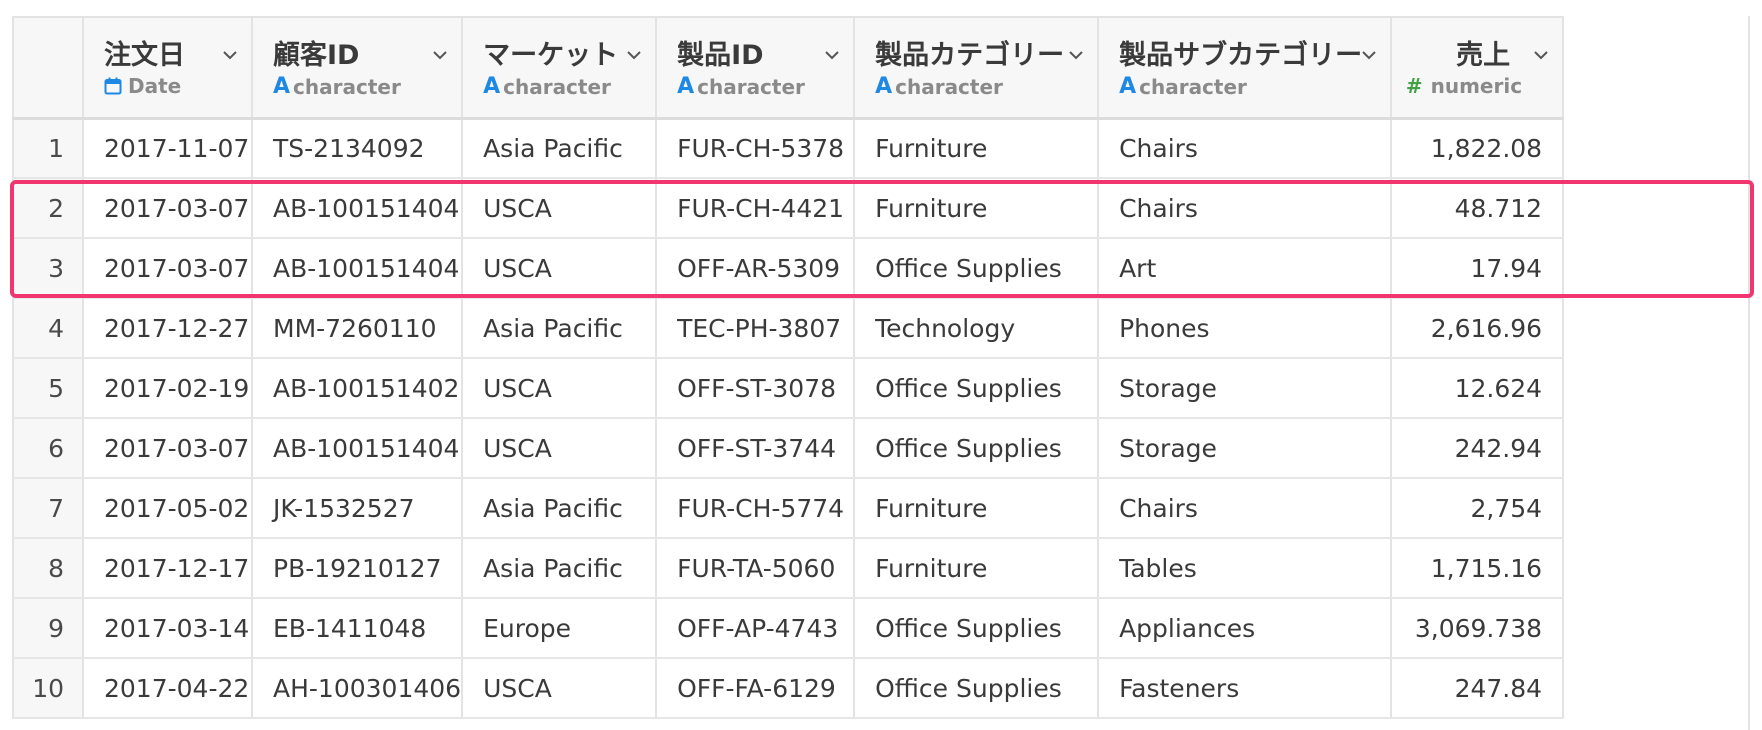 The image size is (1762, 730). Describe the element at coordinates (358, 508) in the screenshot. I see `cell-customer-id: JK-1532527` at that location.